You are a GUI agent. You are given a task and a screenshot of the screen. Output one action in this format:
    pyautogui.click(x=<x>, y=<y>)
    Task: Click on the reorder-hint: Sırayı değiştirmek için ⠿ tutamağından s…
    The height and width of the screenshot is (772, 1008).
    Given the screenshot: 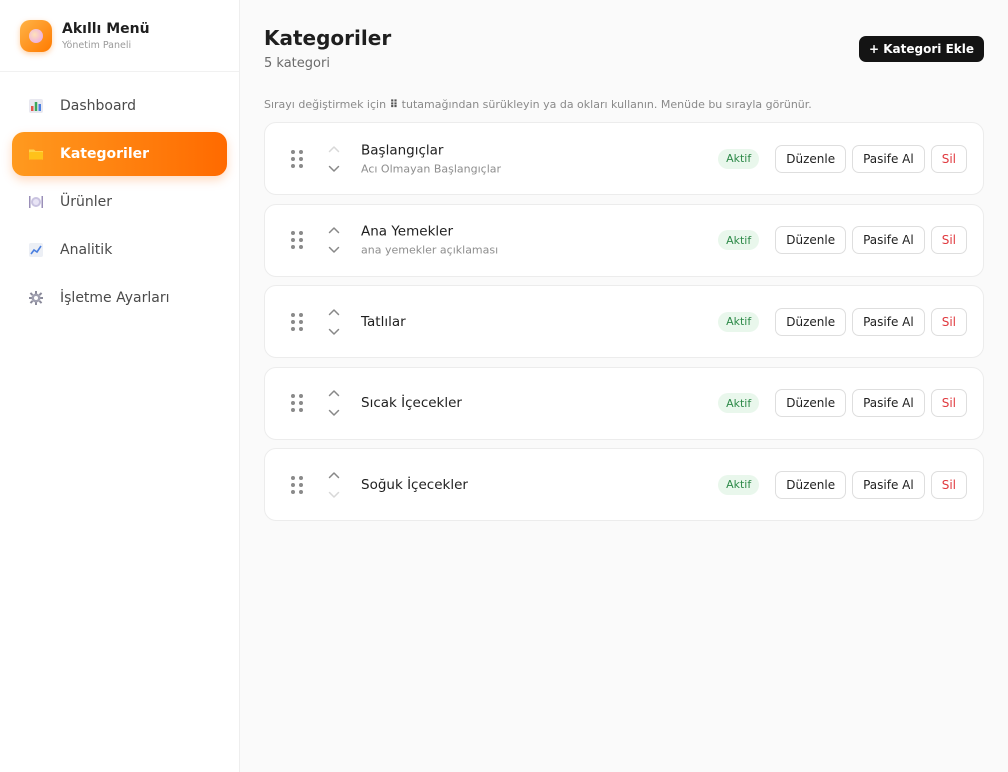 What is the action you would take?
    pyautogui.click(x=538, y=104)
    